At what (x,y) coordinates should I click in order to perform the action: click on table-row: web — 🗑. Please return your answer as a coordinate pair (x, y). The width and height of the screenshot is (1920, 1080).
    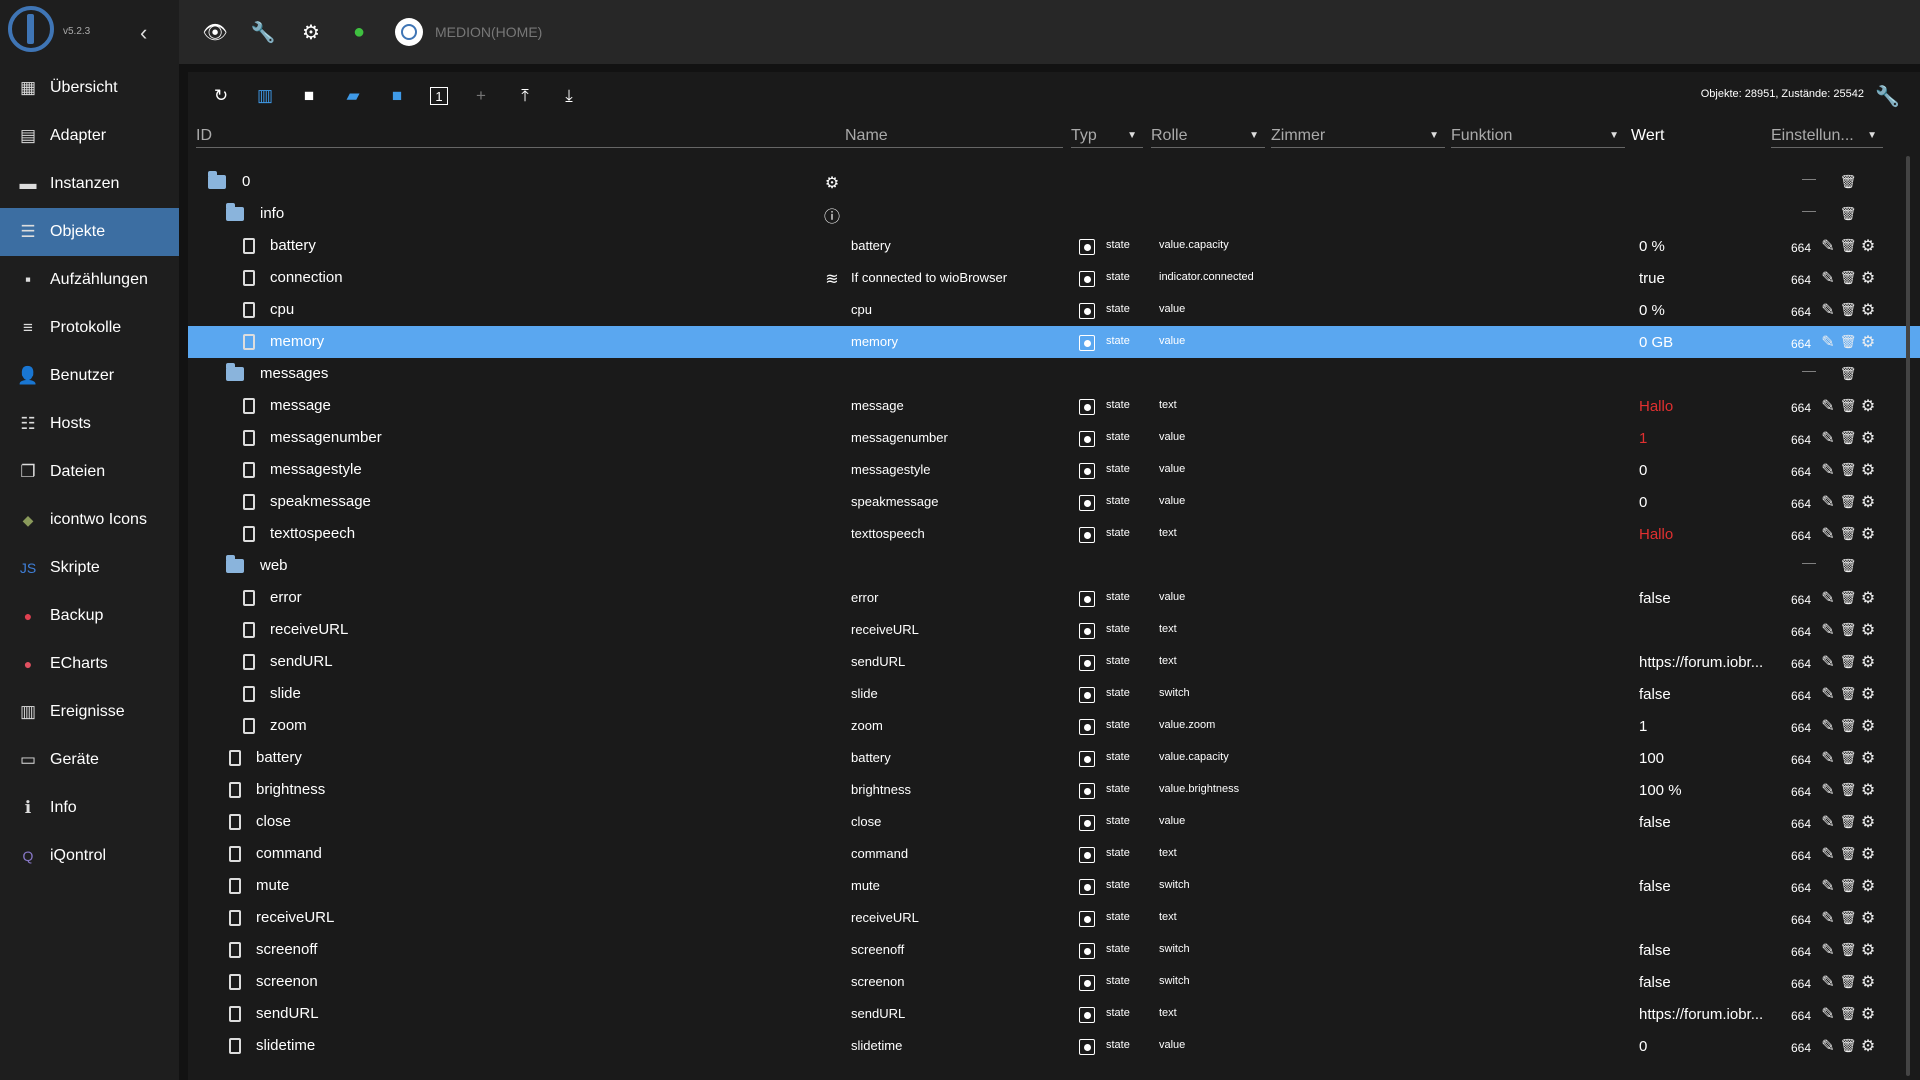
    Looking at the image, I should click on (1054, 566).